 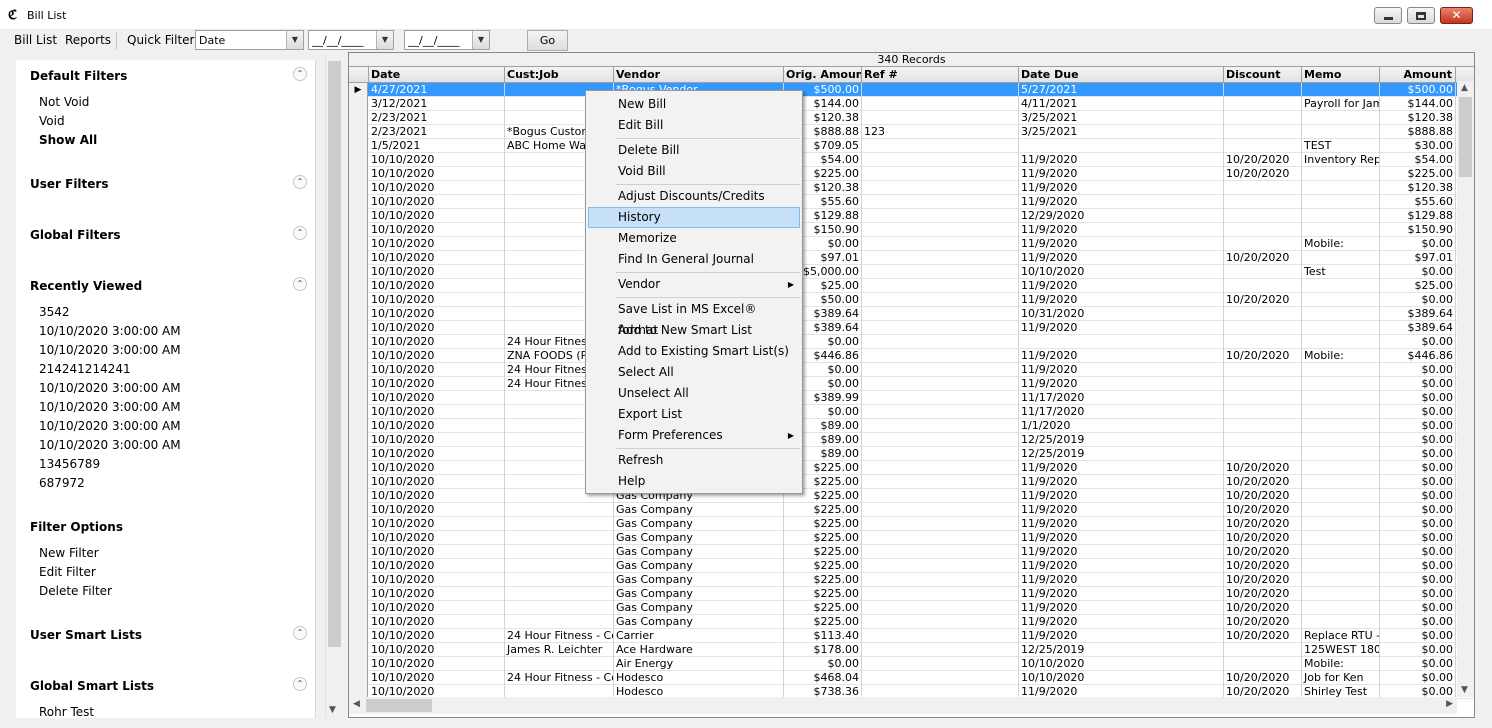 I want to click on cell-amount: $500.00, so click(x=1418, y=90).